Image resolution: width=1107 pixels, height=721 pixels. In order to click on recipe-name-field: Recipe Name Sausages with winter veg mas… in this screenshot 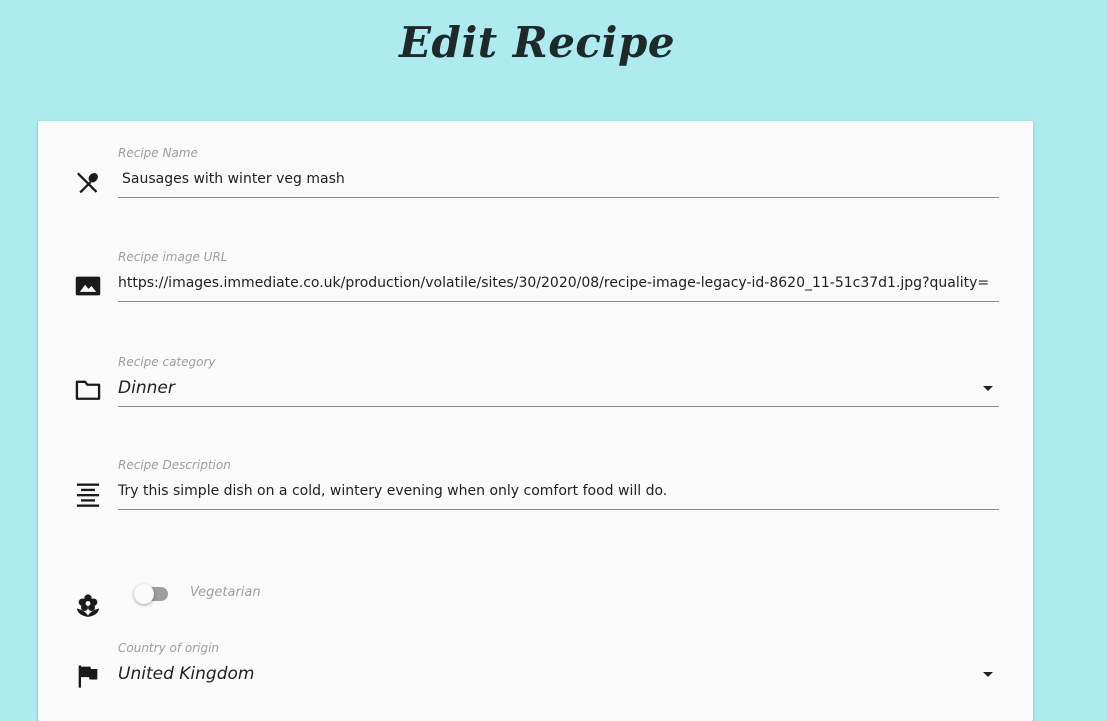, I will do `click(558, 171)`.